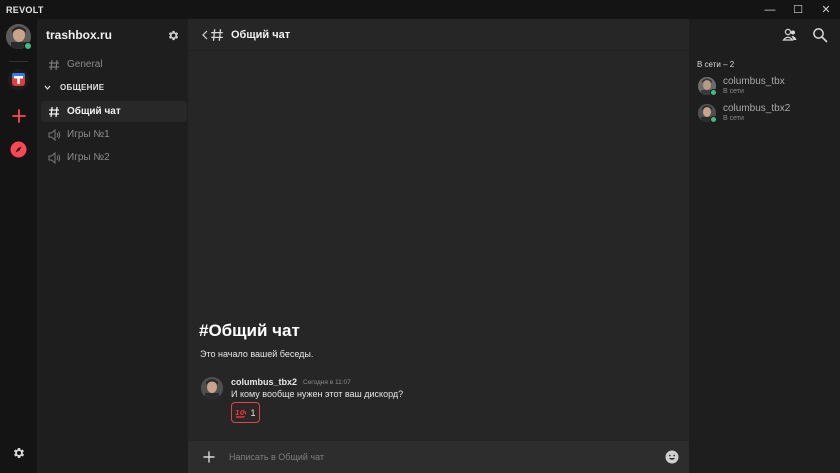 The height and width of the screenshot is (473, 840). What do you see at coordinates (82, 87) in the screenshot?
I see `category-label: ОБЩЕНИЕ` at bounding box center [82, 87].